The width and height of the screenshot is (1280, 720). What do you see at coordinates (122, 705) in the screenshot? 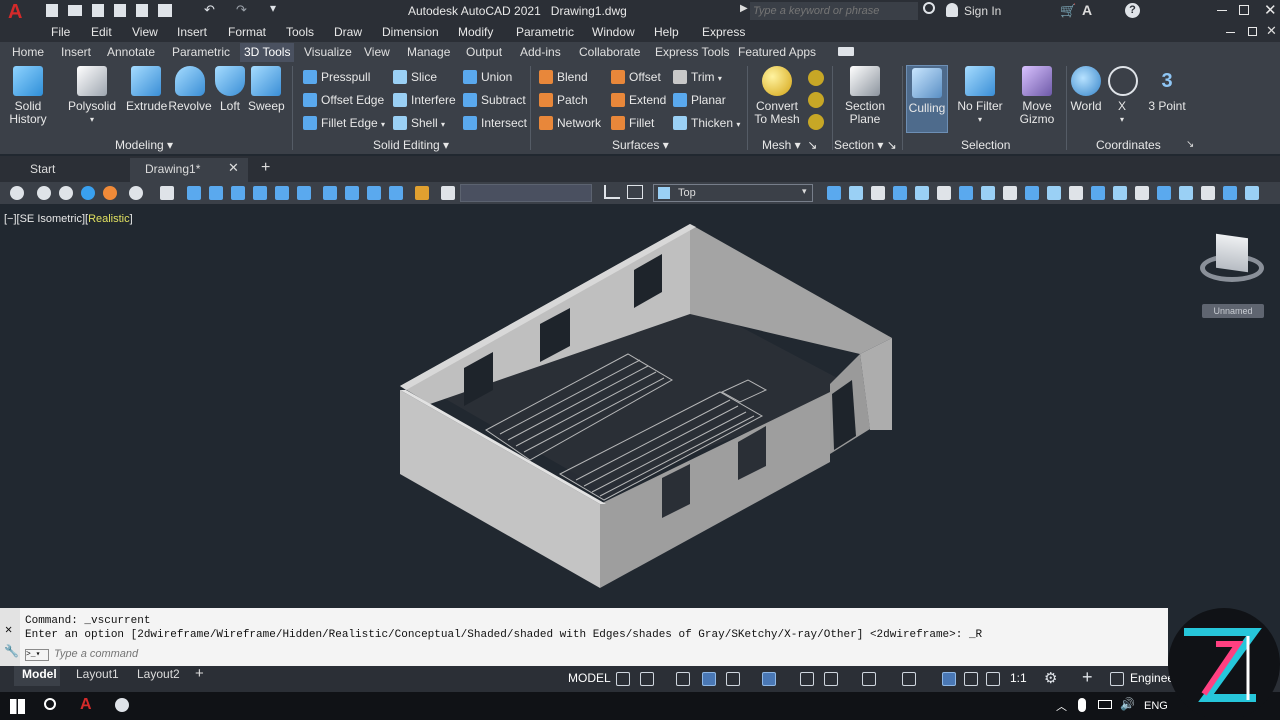
I see `app-taskbar-icon` at bounding box center [122, 705].